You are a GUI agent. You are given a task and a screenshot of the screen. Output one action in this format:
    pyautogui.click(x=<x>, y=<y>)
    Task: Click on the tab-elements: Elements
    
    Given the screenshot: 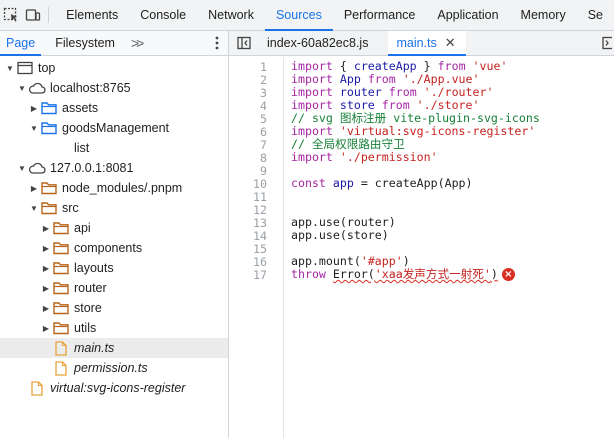 What is the action you would take?
    pyautogui.click(x=92, y=15)
    